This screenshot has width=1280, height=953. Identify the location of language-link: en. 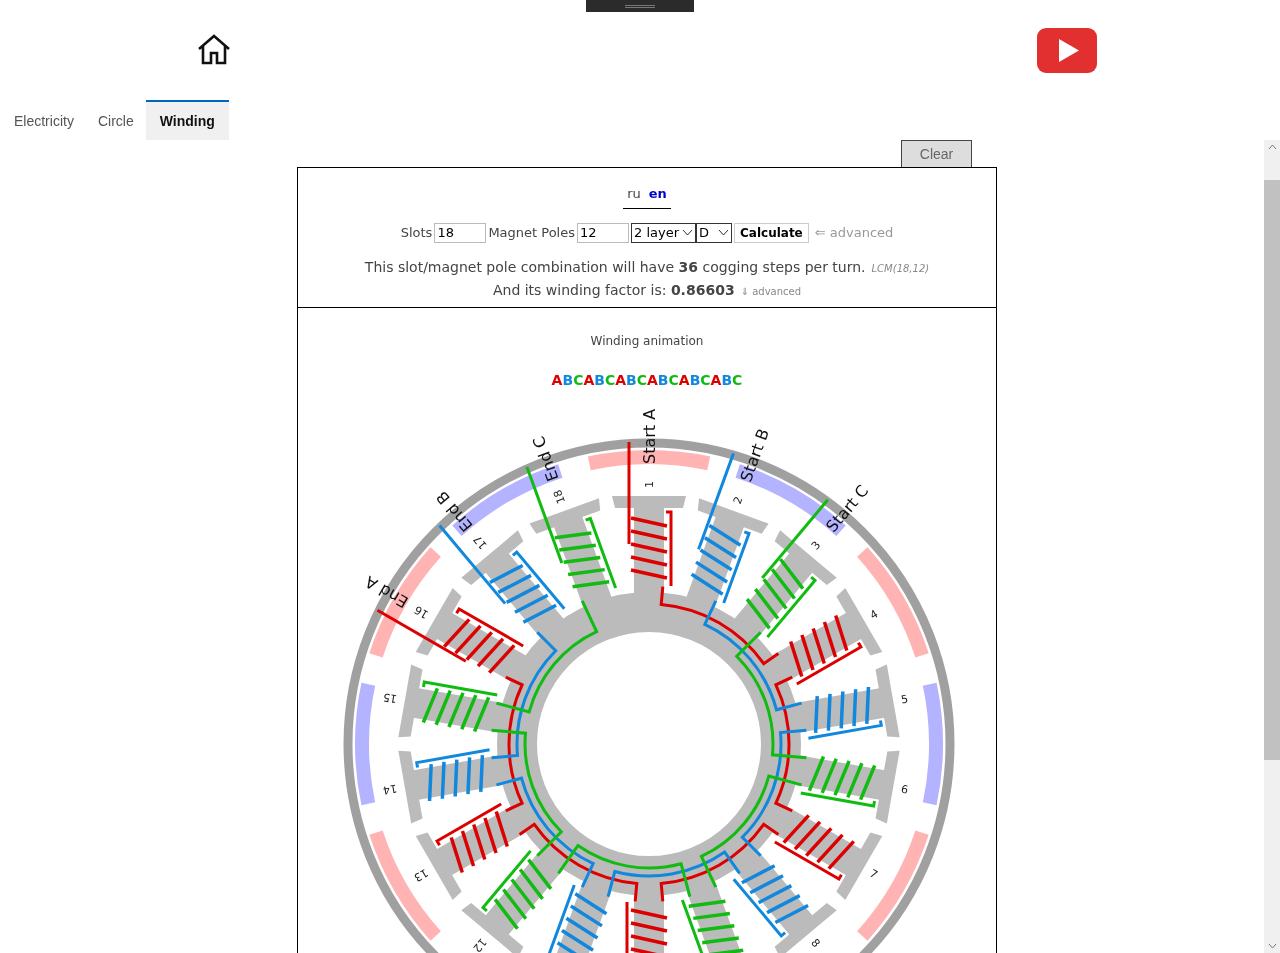
(657, 194).